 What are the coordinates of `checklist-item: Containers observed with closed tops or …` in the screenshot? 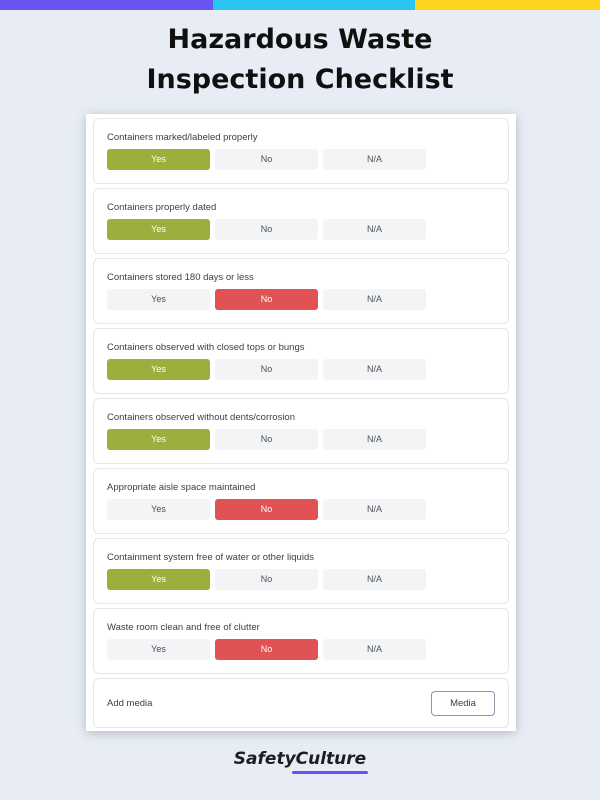 It's located at (301, 361).